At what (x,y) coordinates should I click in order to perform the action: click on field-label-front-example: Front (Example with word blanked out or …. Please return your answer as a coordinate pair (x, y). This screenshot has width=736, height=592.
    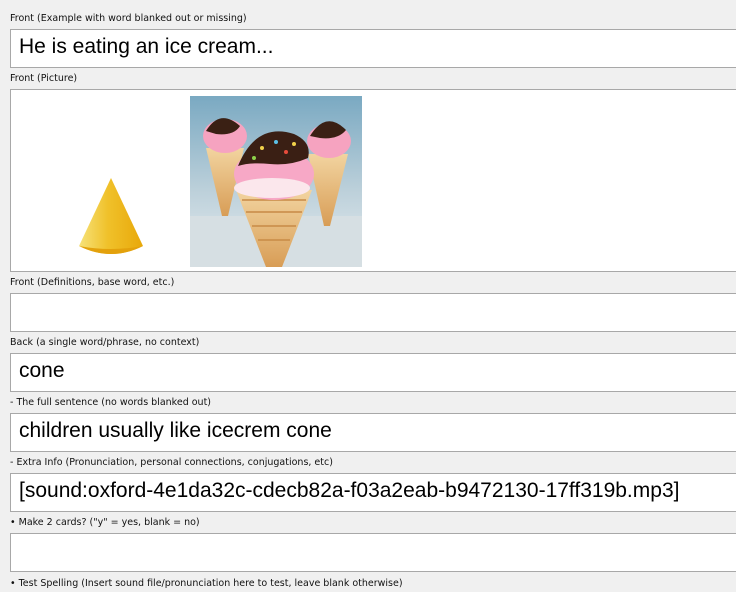
    Looking at the image, I should click on (128, 18).